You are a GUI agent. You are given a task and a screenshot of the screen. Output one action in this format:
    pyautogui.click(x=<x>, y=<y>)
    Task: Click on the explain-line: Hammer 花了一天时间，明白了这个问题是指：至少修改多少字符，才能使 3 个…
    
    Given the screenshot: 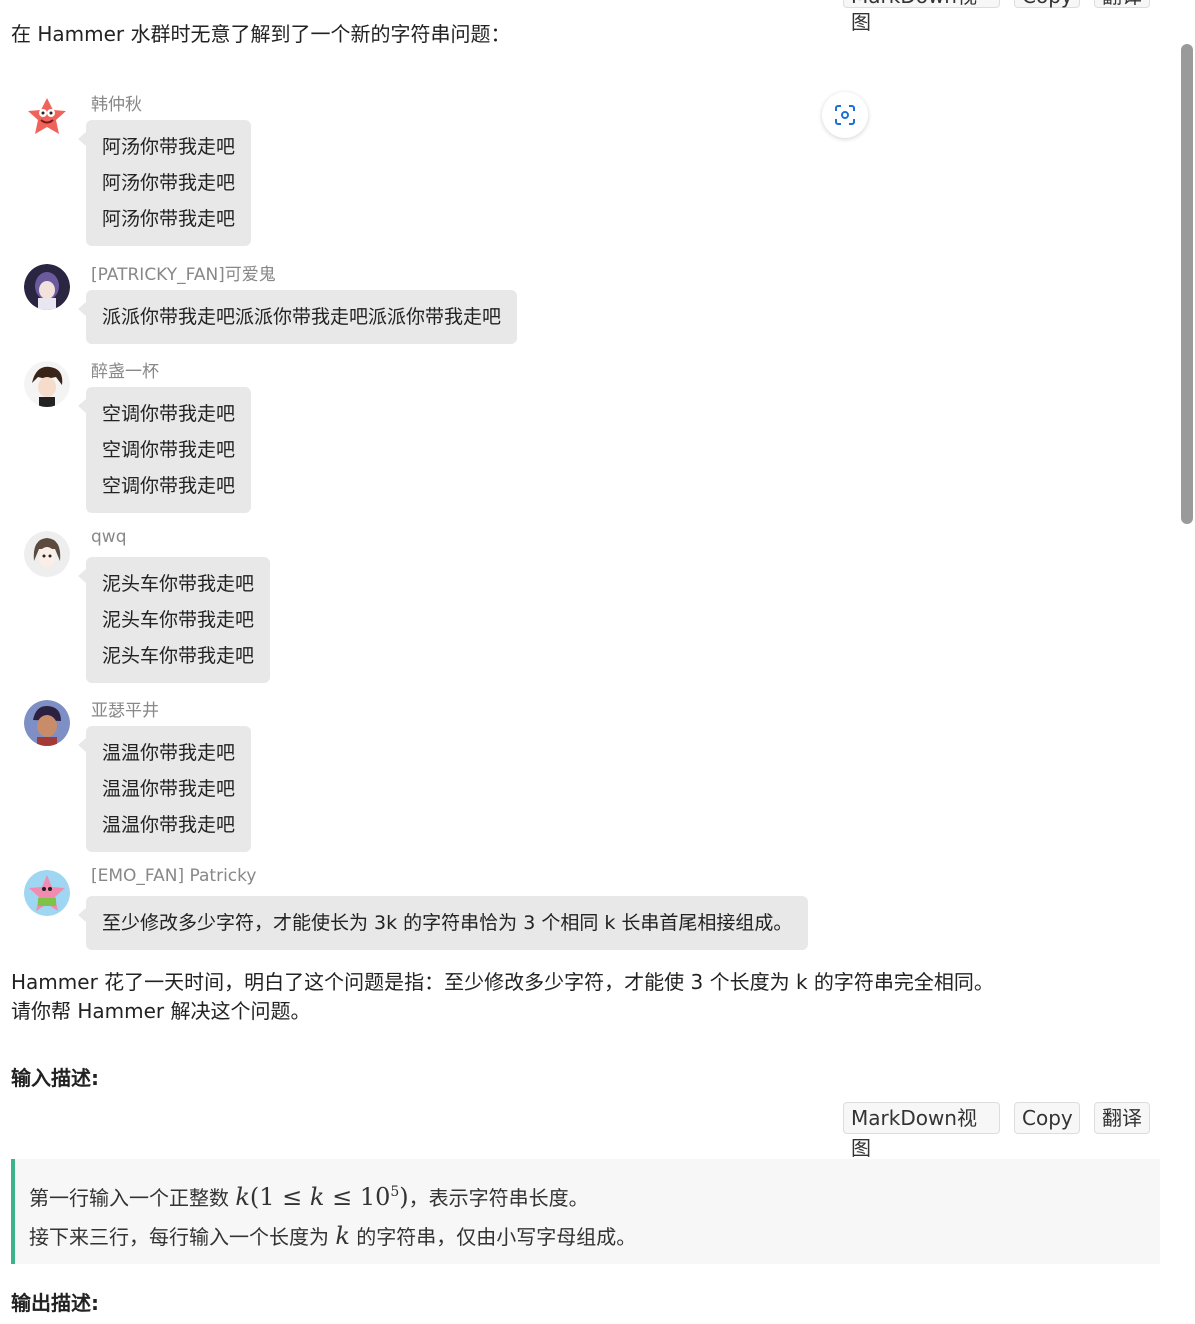 What is the action you would take?
    pyautogui.click(x=502, y=982)
    